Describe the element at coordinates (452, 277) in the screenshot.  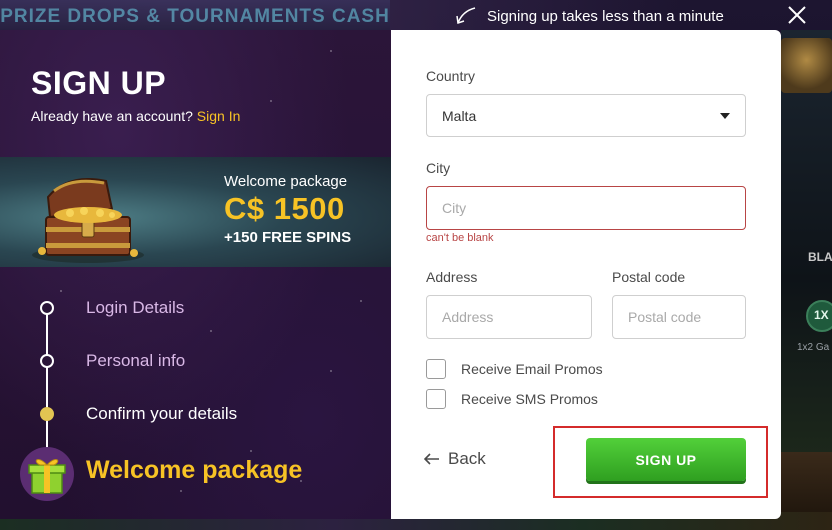
I see `address-label: Address` at that location.